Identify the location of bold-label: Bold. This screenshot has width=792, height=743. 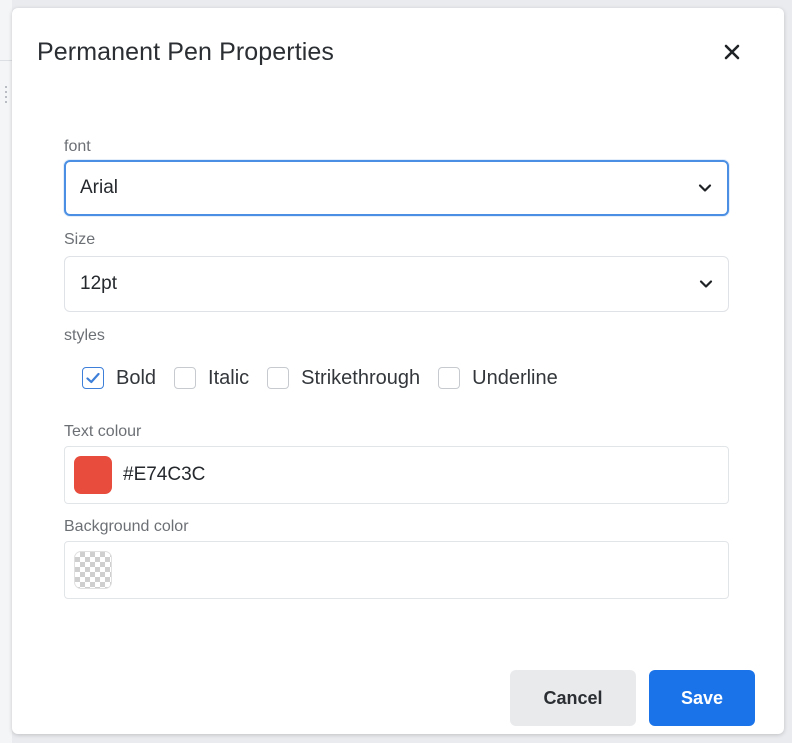
(136, 378).